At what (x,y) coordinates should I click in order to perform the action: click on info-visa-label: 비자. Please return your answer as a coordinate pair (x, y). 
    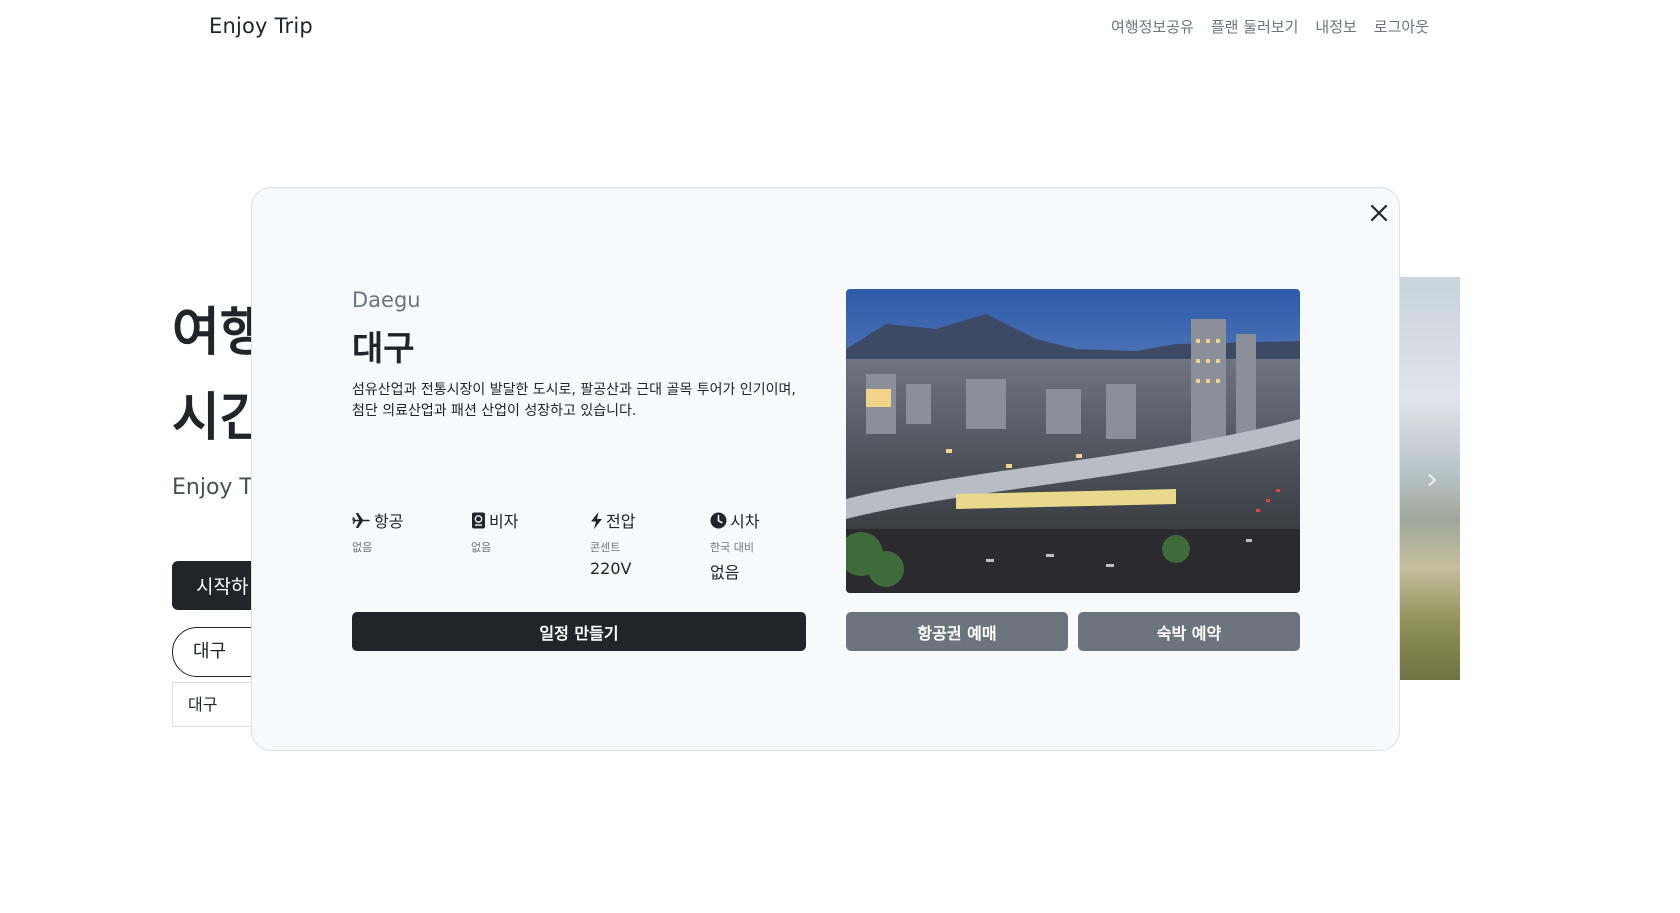
    Looking at the image, I should click on (504, 521).